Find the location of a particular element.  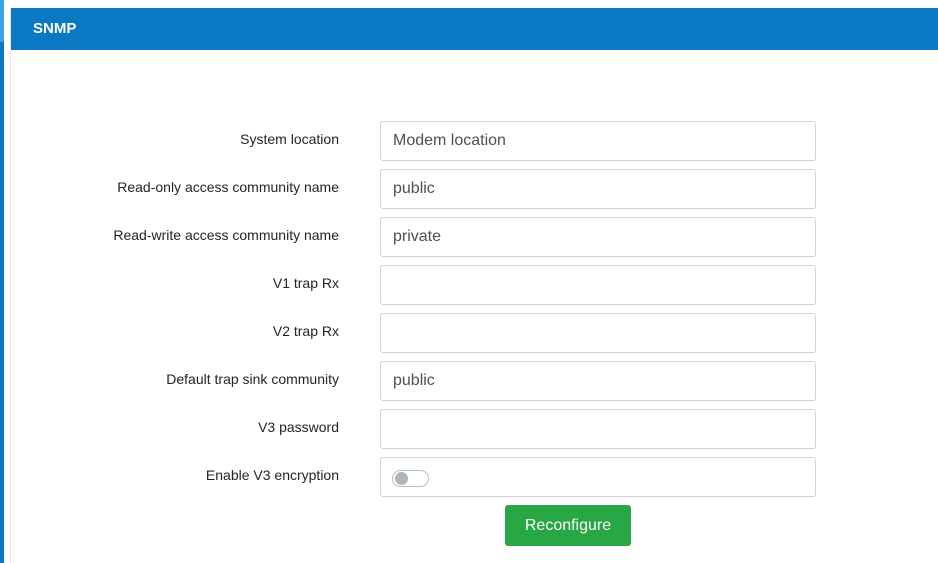

form-row-v1-trap-rx: V1 trap Rx is located at coordinates (474, 288).